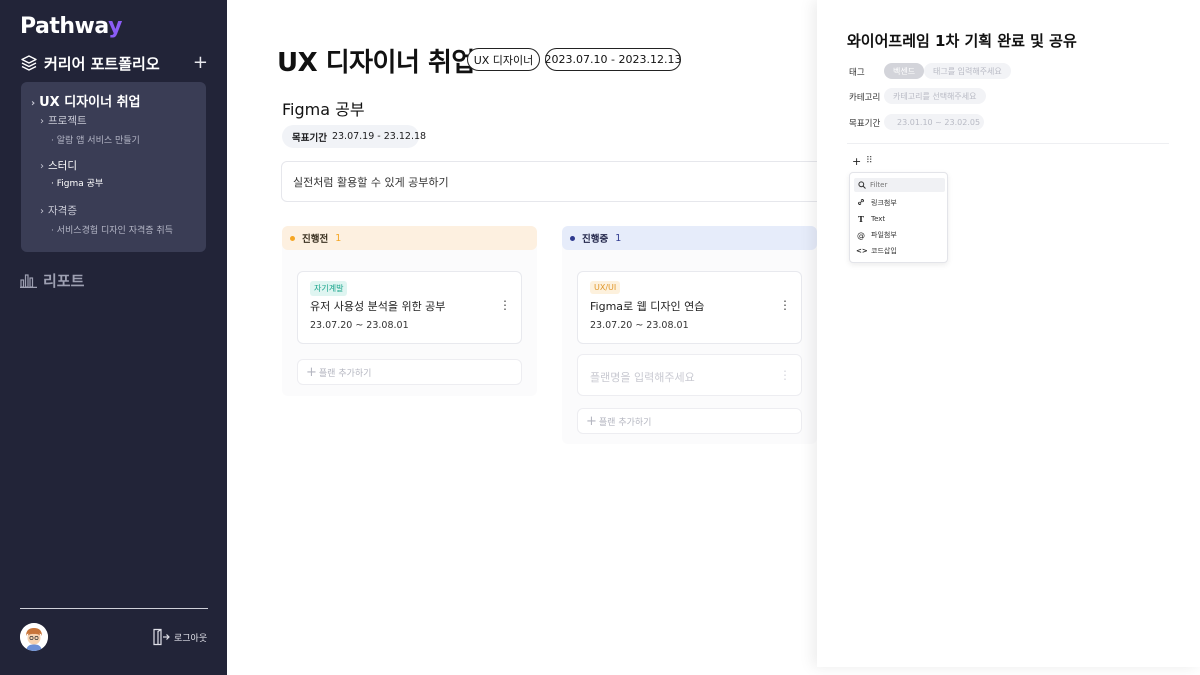 Image resolution: width=1200 pixels, height=675 pixels. Describe the element at coordinates (102, 63) in the screenshot. I see `portfolio-section-title: 커리어 포트폴리오` at that location.